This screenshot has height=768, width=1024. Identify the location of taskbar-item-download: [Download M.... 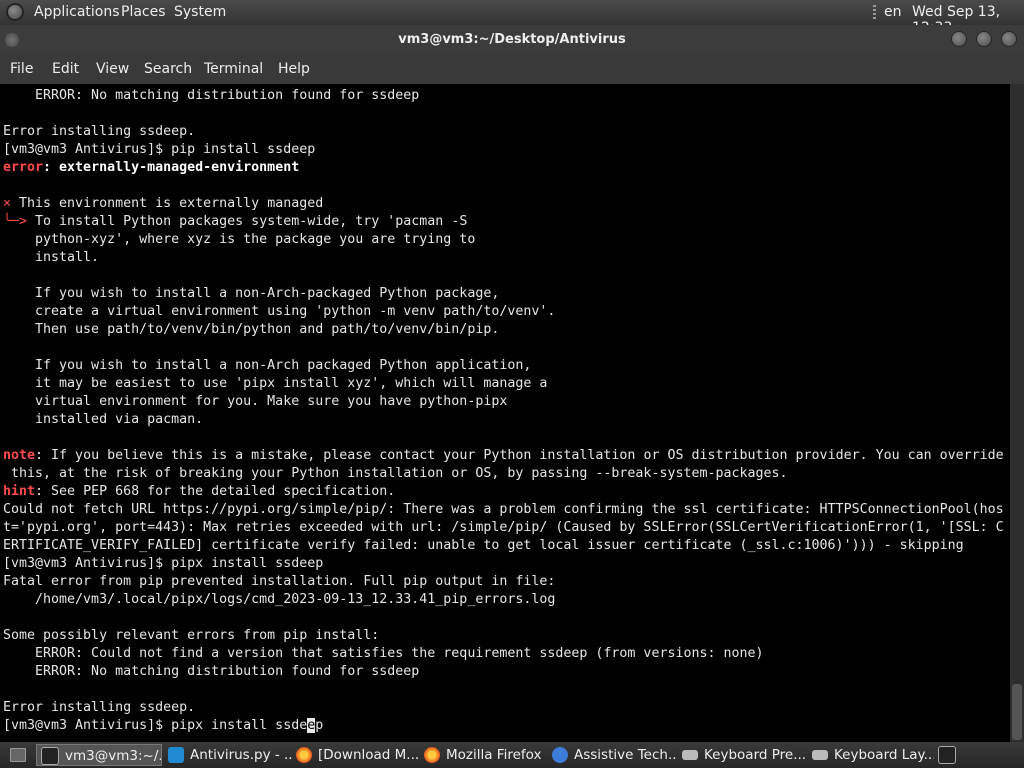
(356, 755).